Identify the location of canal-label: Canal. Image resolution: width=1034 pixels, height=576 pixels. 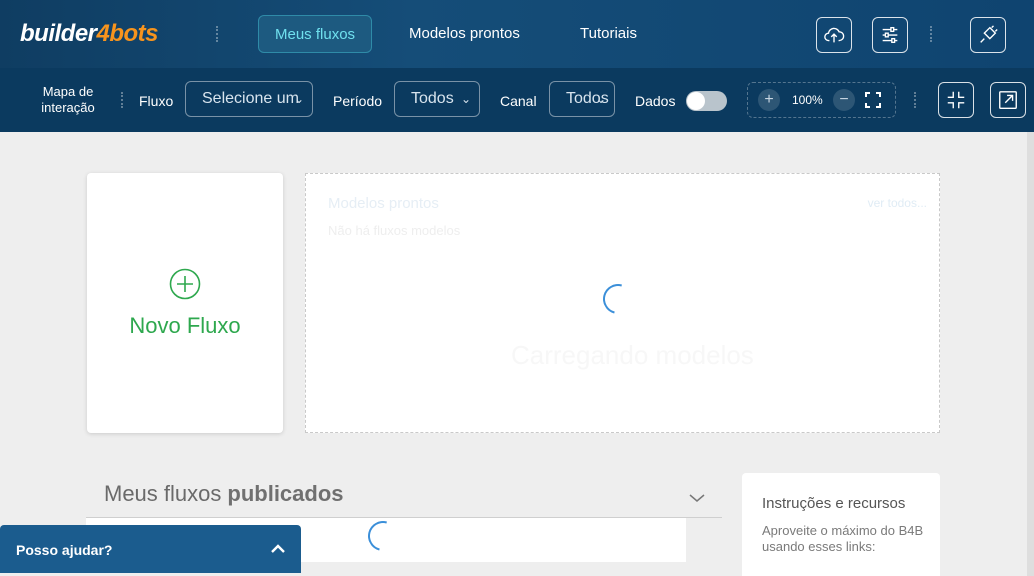
(518, 101).